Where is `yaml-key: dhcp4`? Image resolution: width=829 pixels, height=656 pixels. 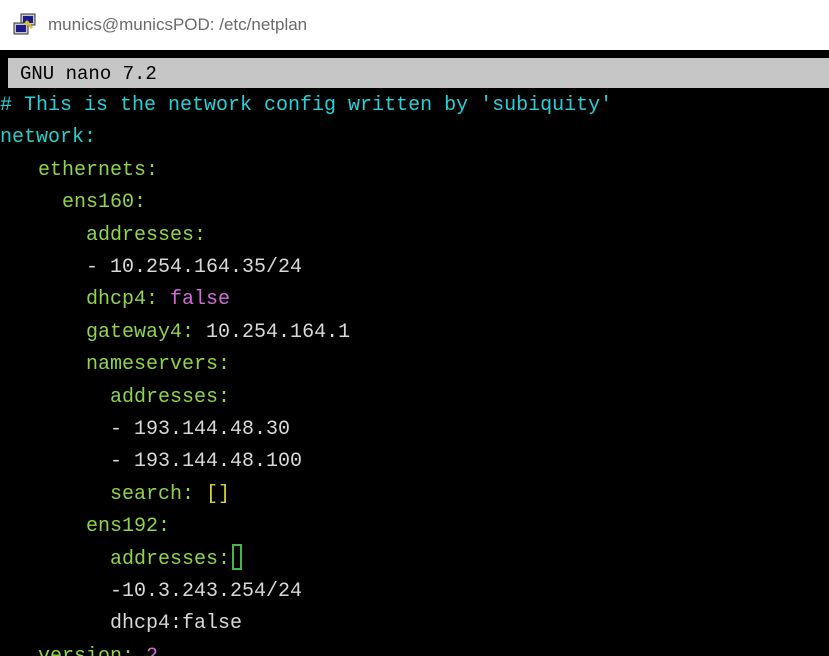 yaml-key: dhcp4 is located at coordinates (116, 300).